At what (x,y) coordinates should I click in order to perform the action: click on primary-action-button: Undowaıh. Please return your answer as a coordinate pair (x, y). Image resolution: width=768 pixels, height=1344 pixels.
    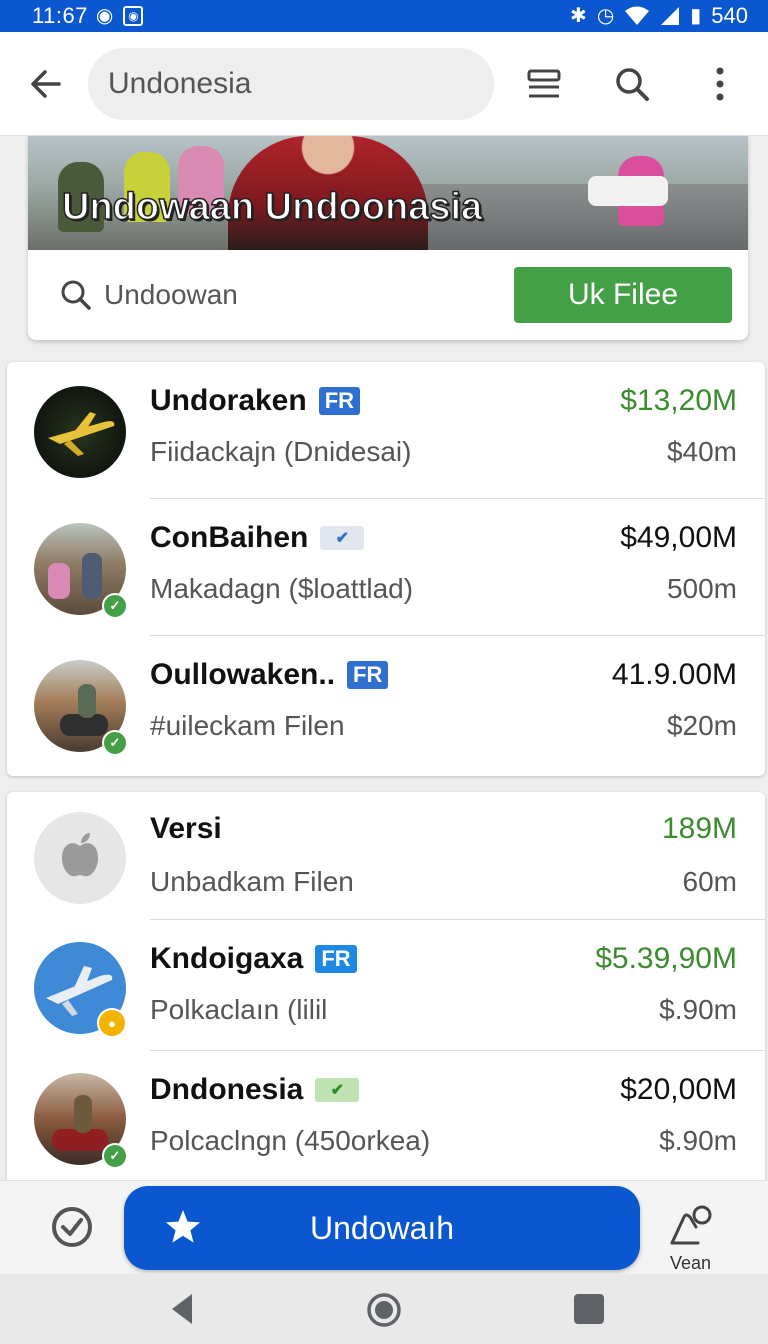
    Looking at the image, I should click on (382, 1228).